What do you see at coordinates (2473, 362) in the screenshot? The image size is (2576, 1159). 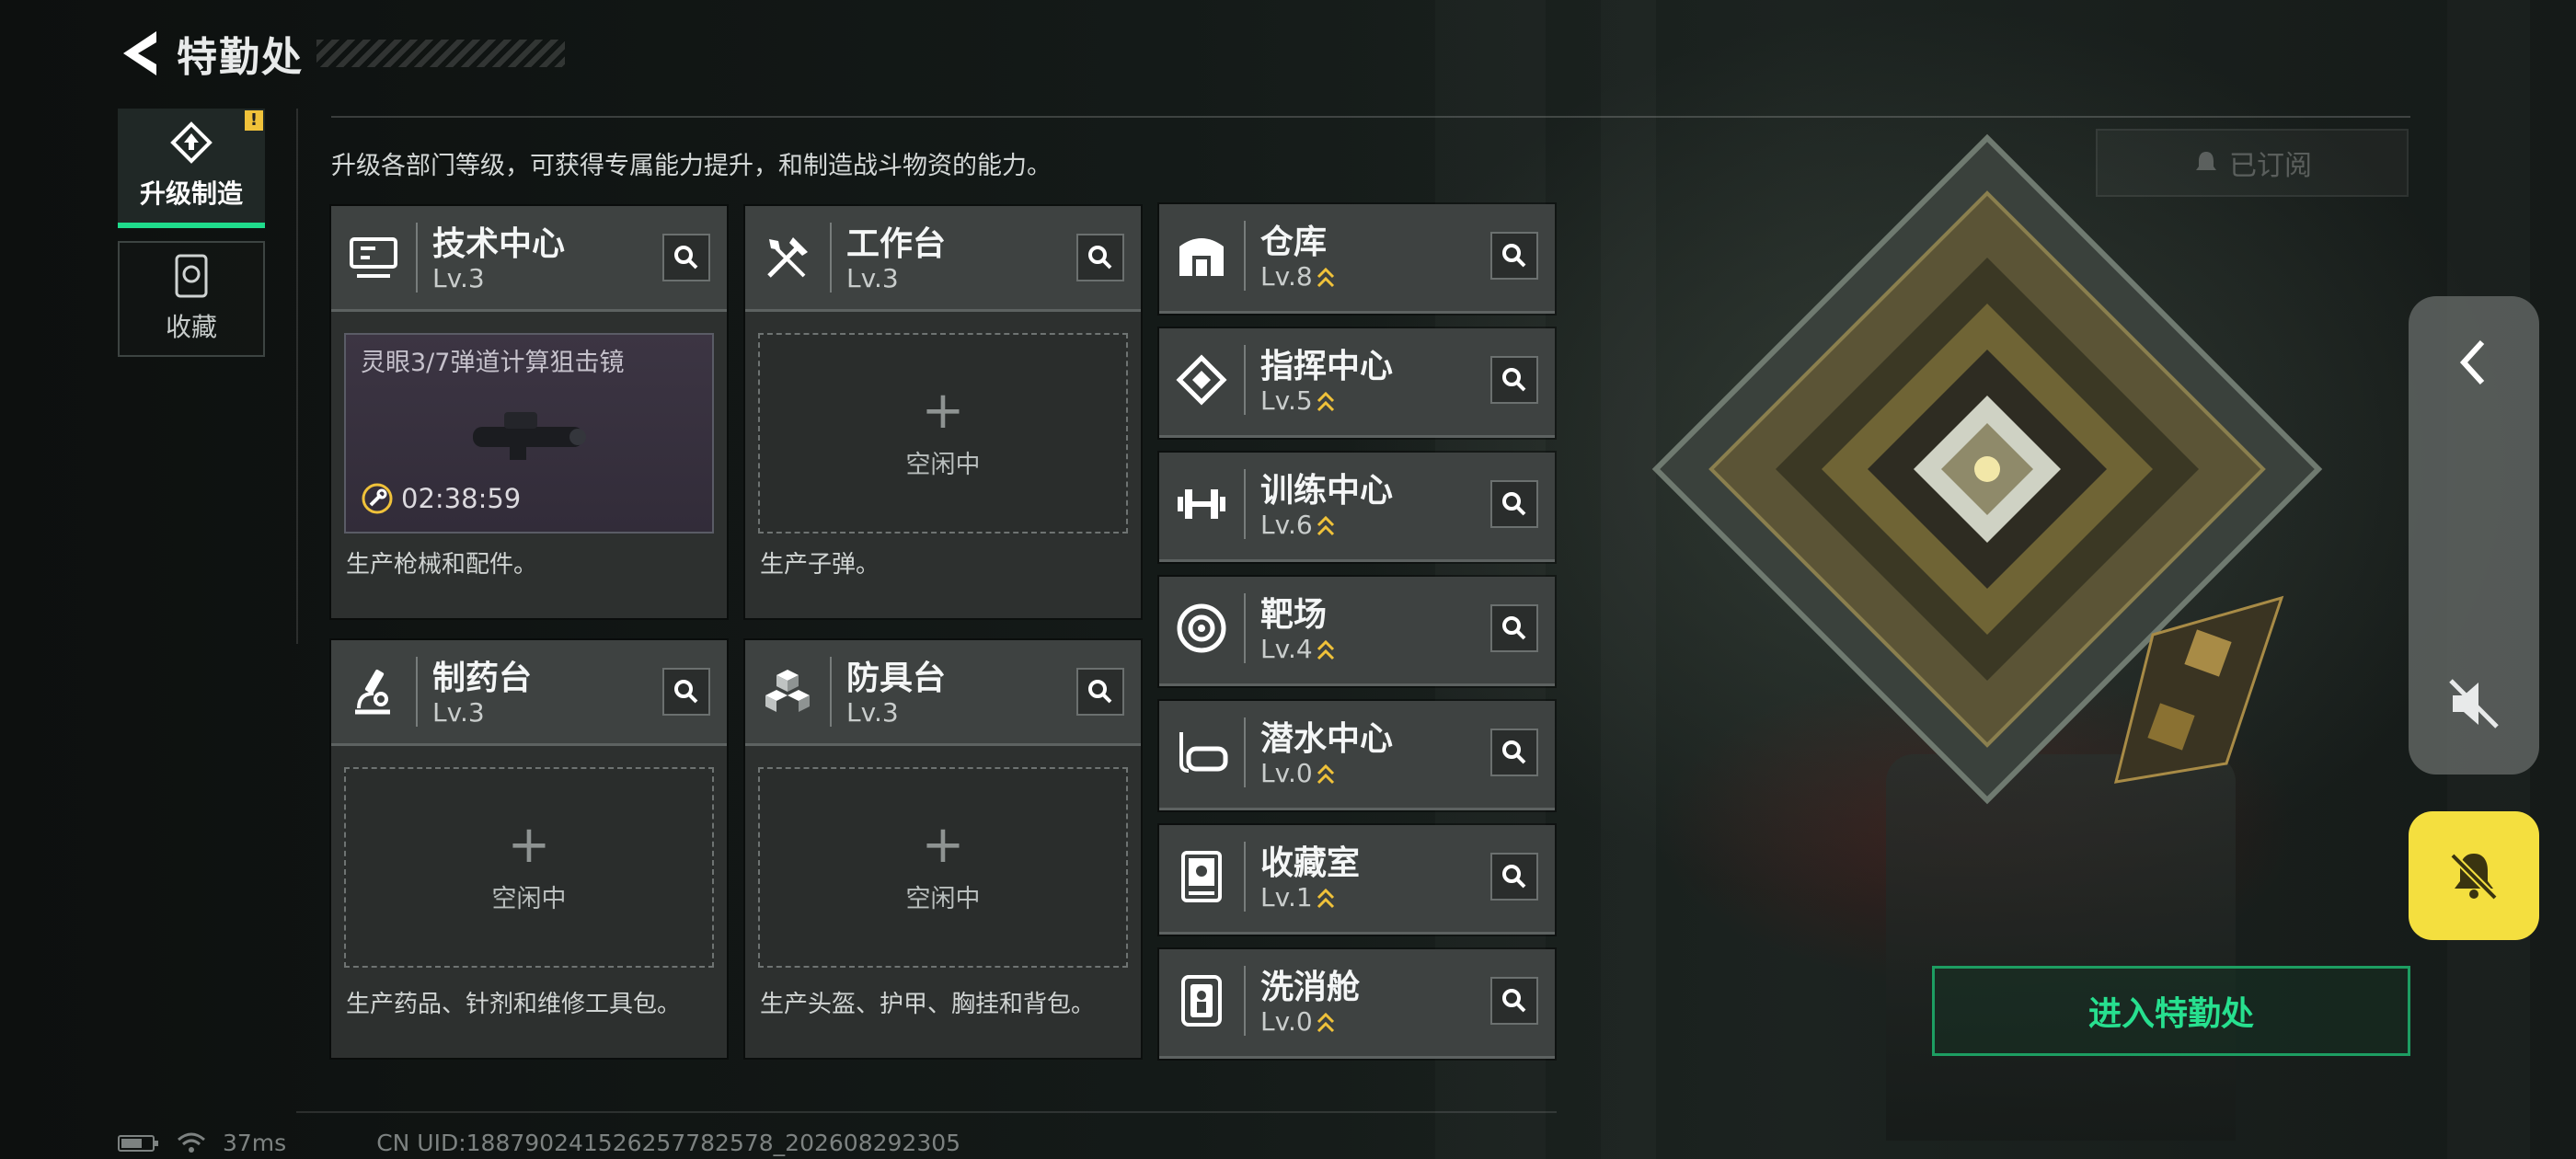 I see `chevron-left-icon` at bounding box center [2473, 362].